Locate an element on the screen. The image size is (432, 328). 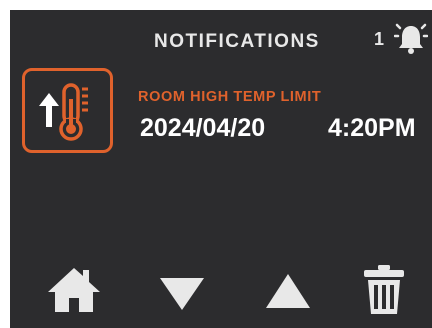
previous-notification-button is located at coordinates (288, 288).